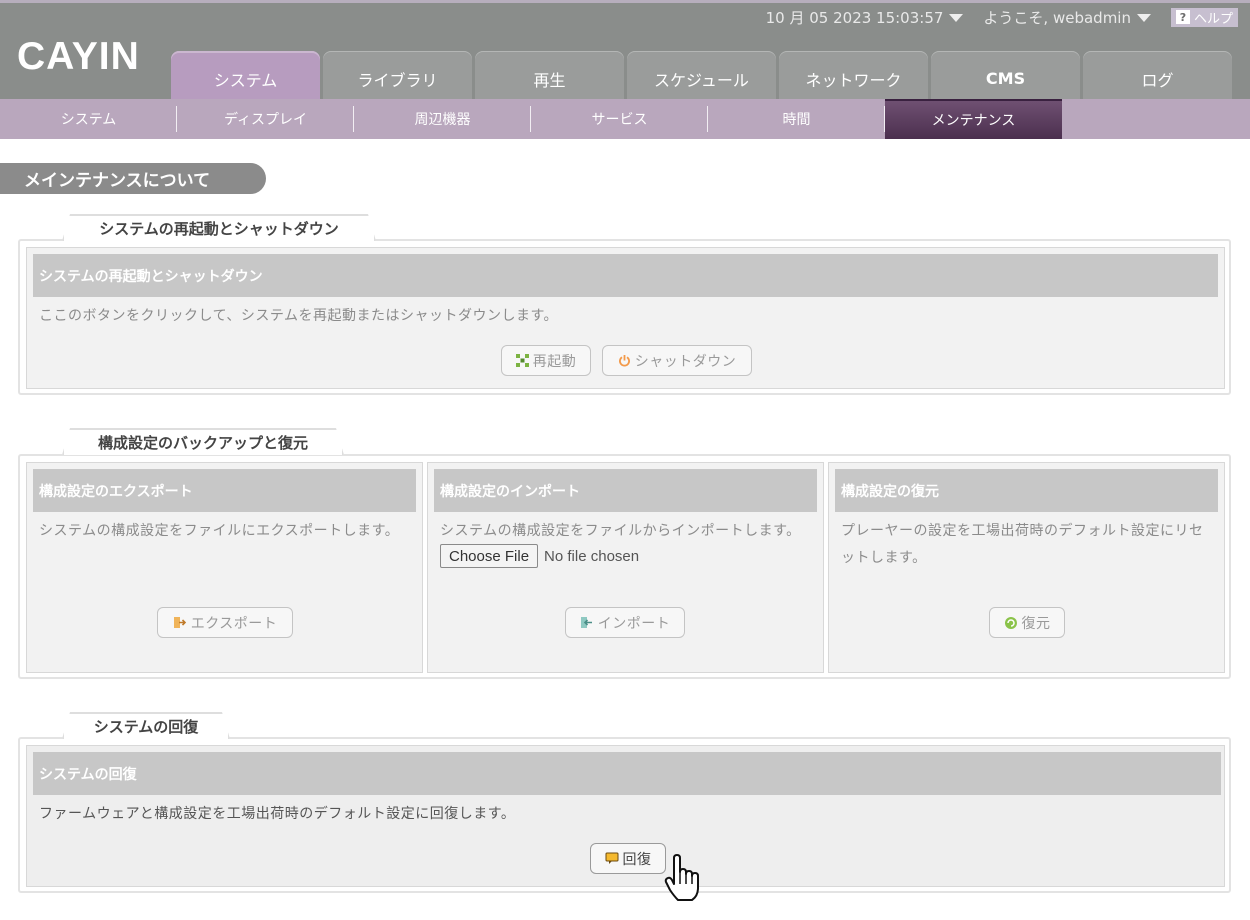  I want to click on subnav-peripherals: 周辺機器, so click(442, 119).